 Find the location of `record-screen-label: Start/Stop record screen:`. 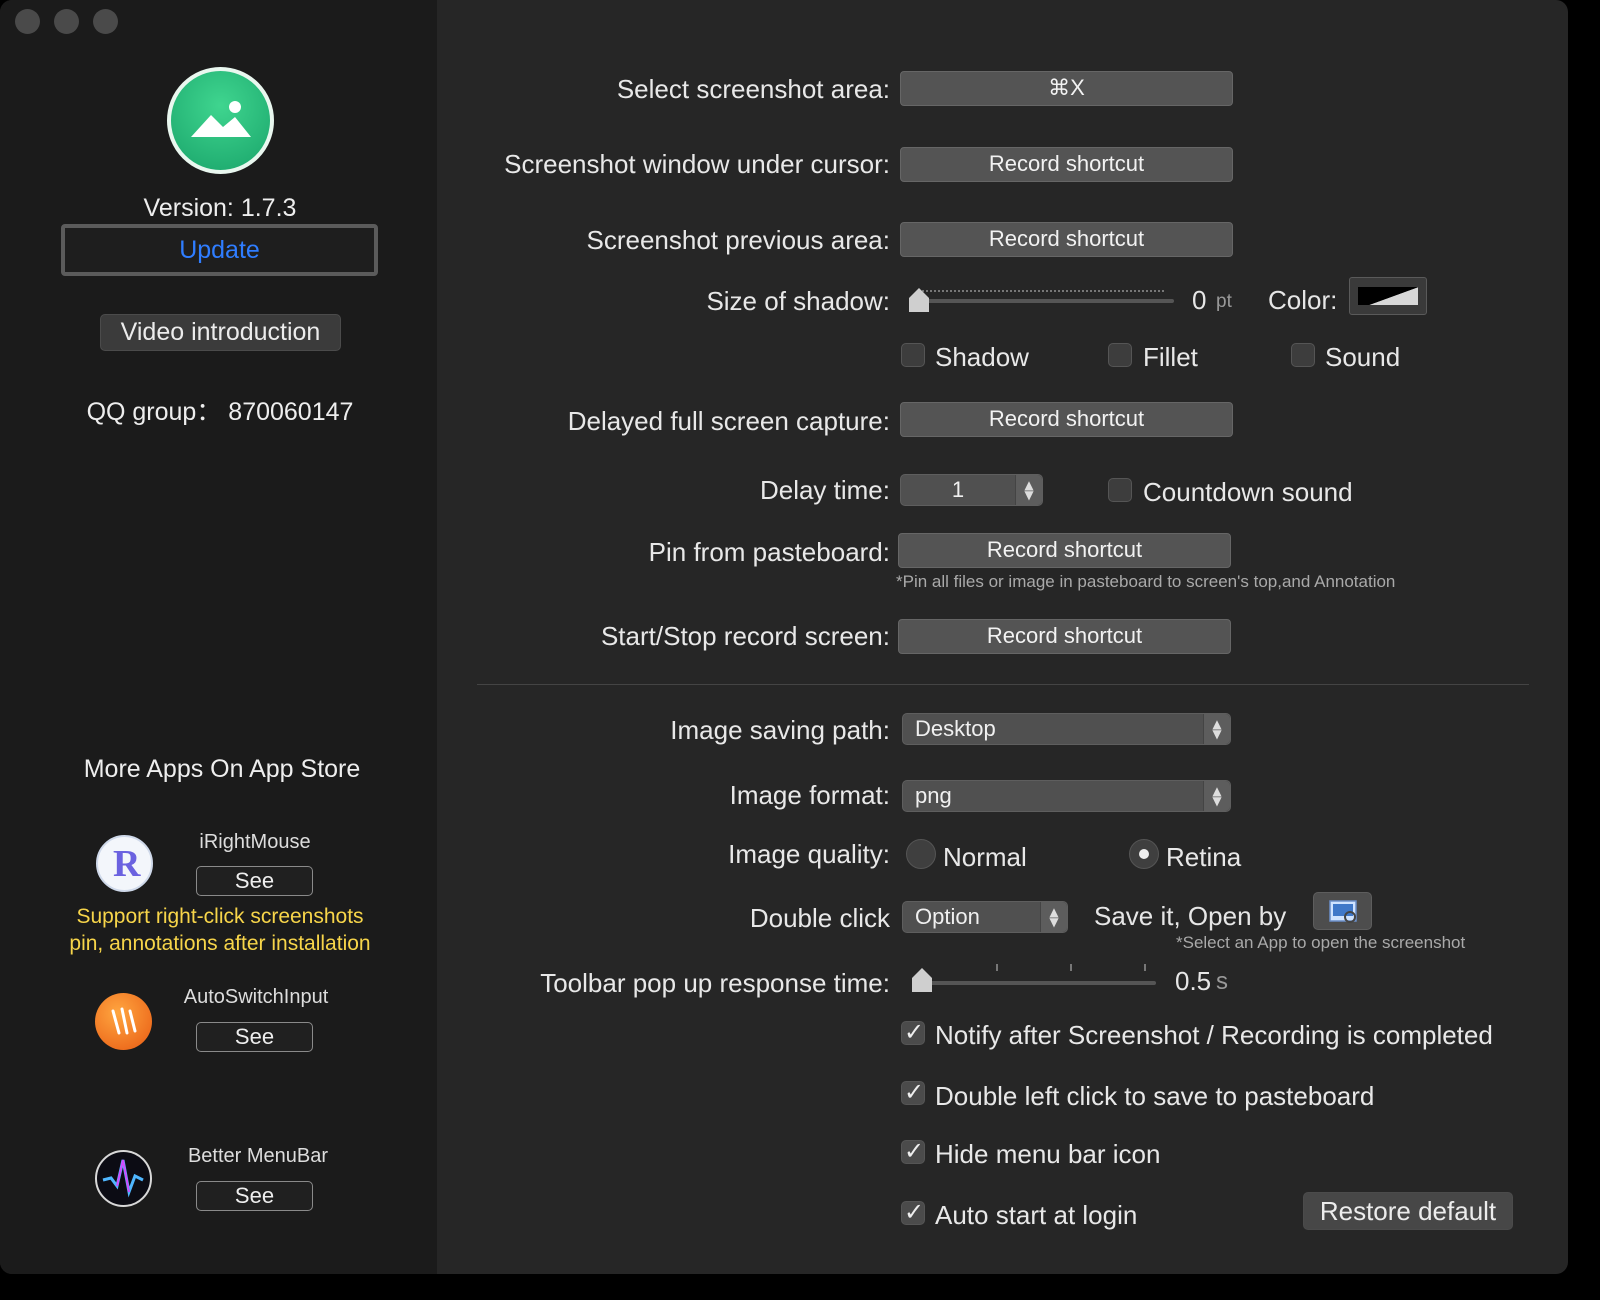

record-screen-label: Start/Stop record screen: is located at coordinates (745, 636).